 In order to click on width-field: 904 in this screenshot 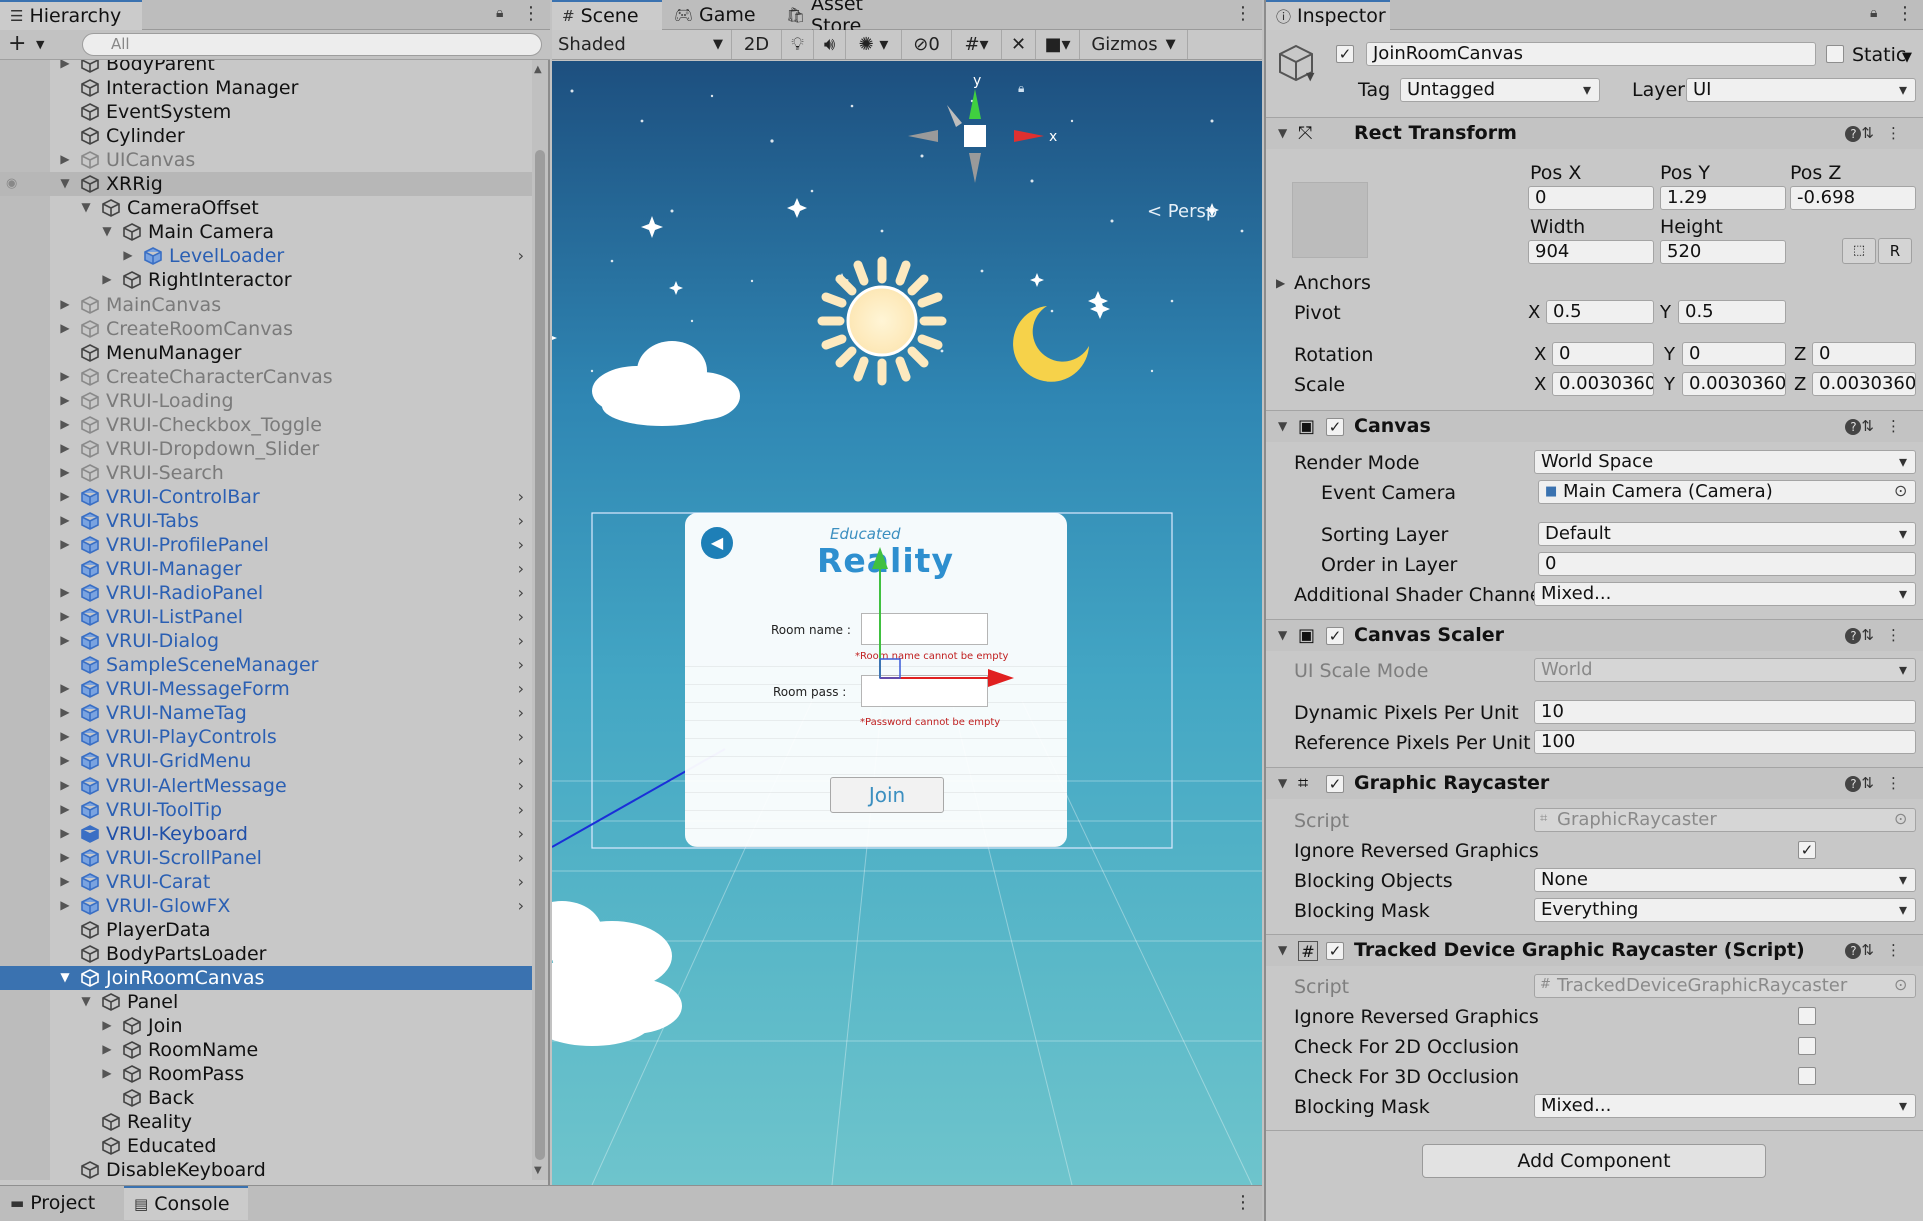, I will do `click(1591, 252)`.